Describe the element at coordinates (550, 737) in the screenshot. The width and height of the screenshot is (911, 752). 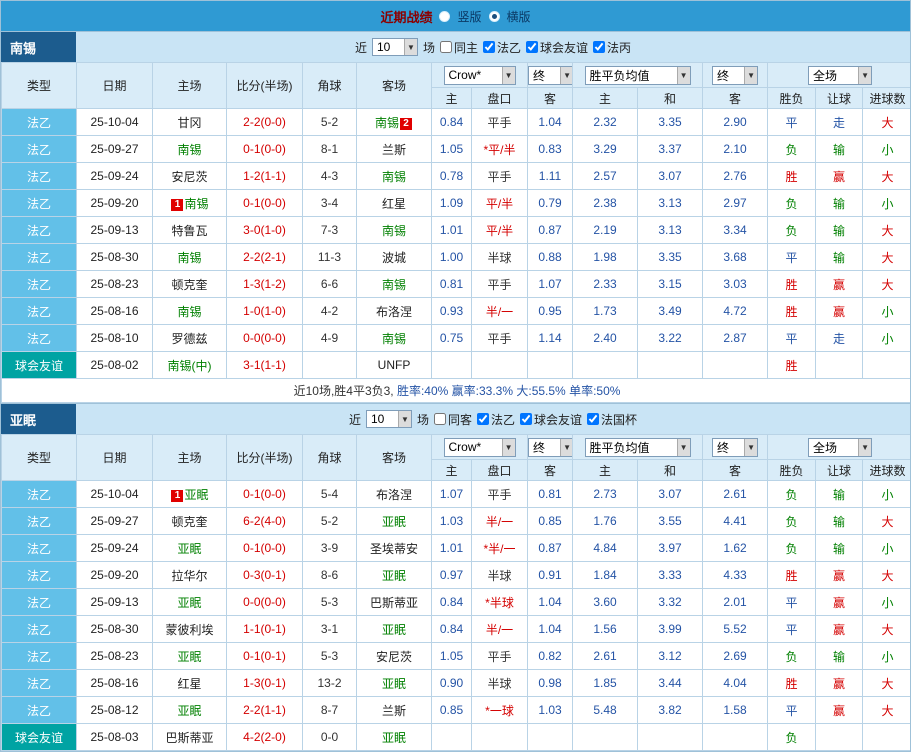
I see `away-odds` at that location.